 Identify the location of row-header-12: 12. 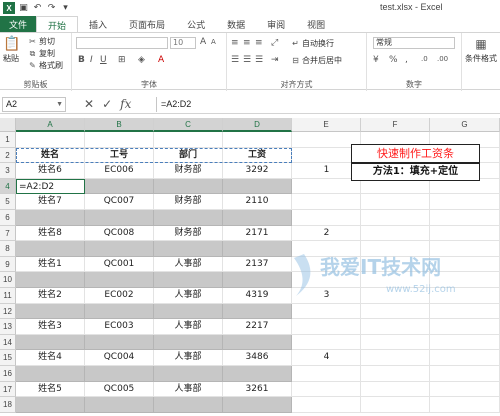
(8, 311).